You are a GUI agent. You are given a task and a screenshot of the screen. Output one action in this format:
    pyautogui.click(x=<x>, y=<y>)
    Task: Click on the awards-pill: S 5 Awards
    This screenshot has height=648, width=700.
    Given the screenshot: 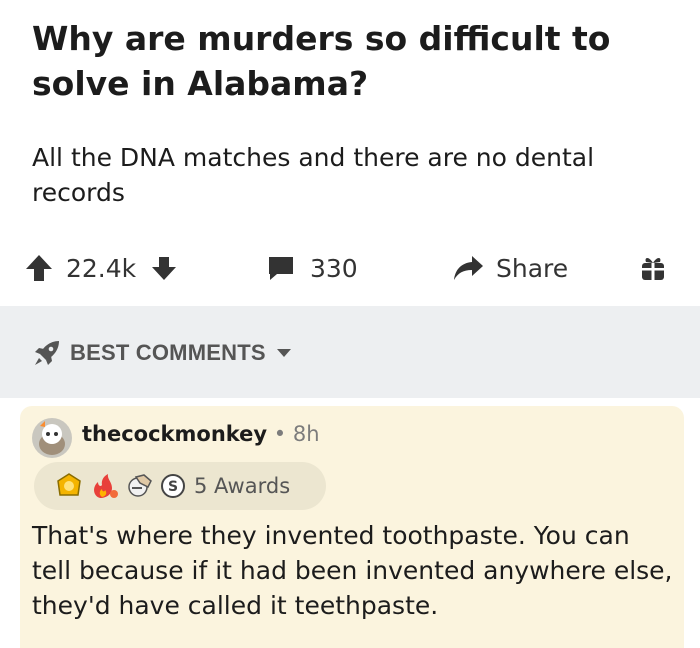 What is the action you would take?
    pyautogui.click(x=180, y=486)
    